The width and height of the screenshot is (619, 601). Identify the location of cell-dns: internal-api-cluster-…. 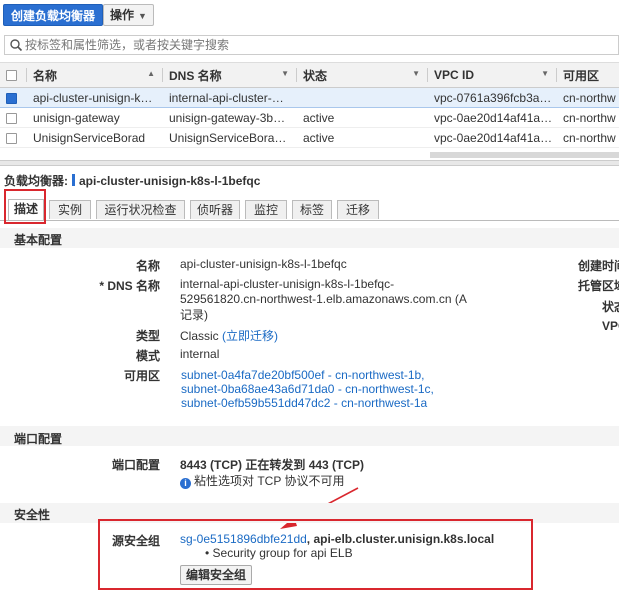
(230, 97).